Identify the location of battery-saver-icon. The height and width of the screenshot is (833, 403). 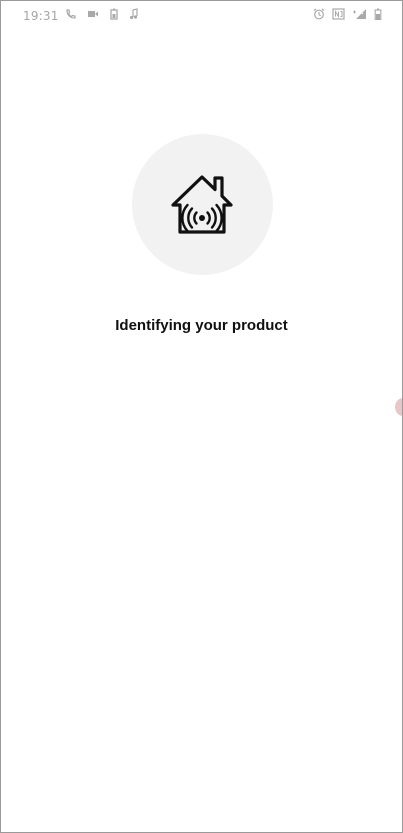
(114, 14).